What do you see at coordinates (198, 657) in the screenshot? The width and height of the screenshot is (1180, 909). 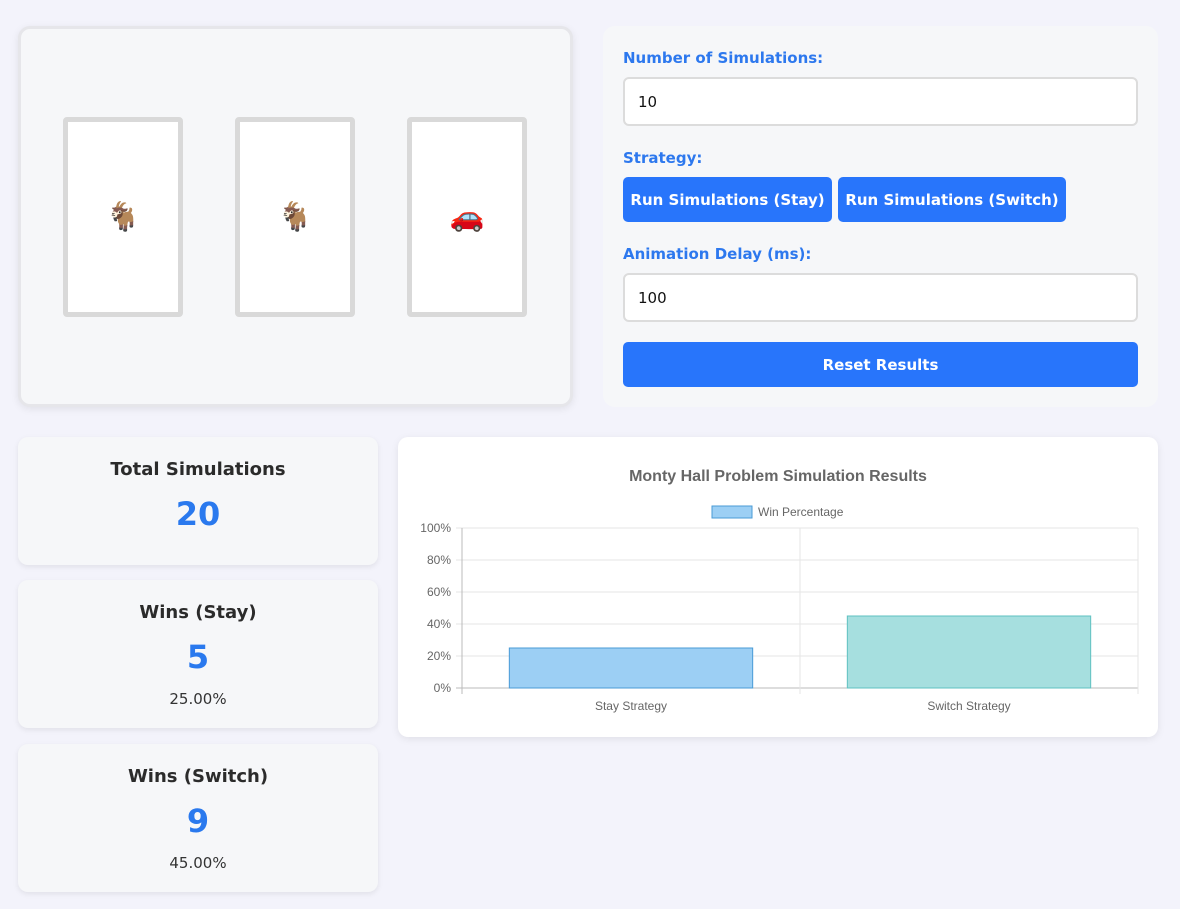 I see `wins-stay-value: 5` at bounding box center [198, 657].